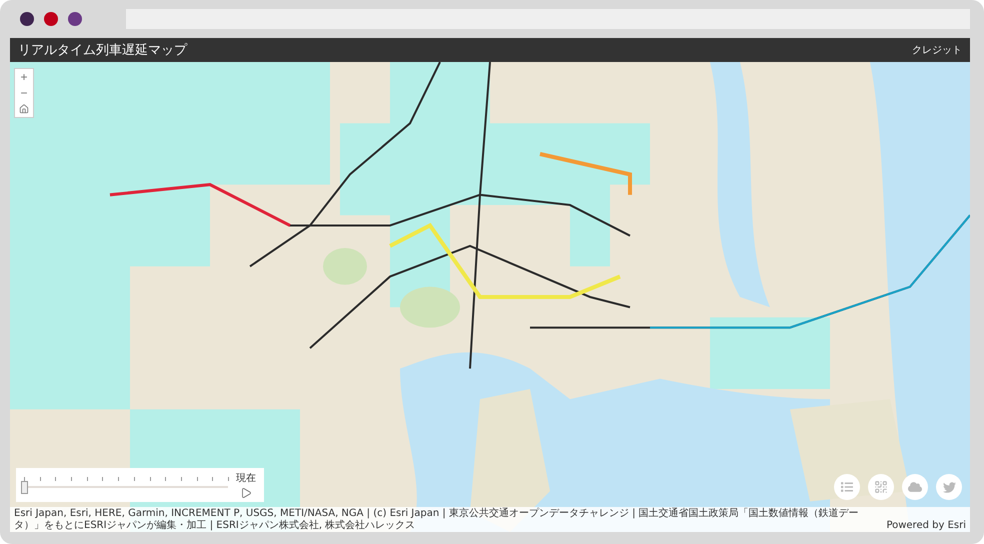  I want to click on app-title: リアルタイム列車遅延マップ, so click(102, 50).